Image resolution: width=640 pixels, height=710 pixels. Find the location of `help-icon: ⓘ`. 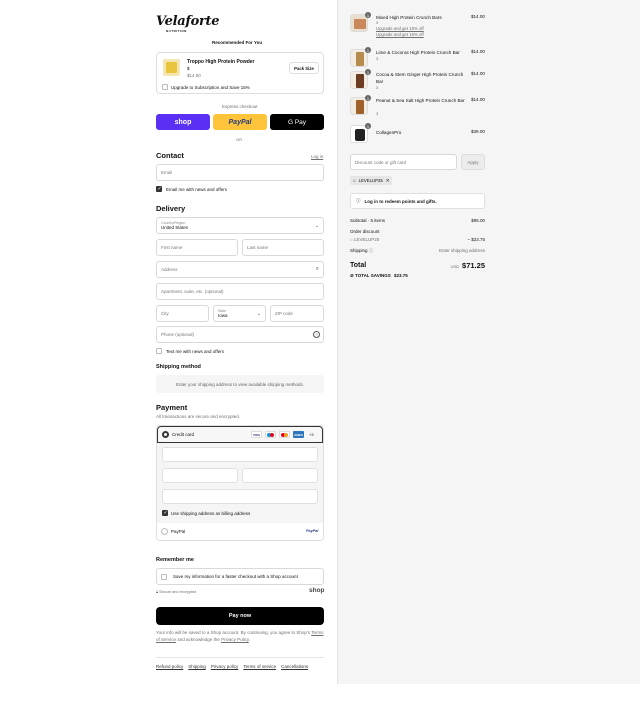

help-icon: ⓘ is located at coordinates (371, 250).